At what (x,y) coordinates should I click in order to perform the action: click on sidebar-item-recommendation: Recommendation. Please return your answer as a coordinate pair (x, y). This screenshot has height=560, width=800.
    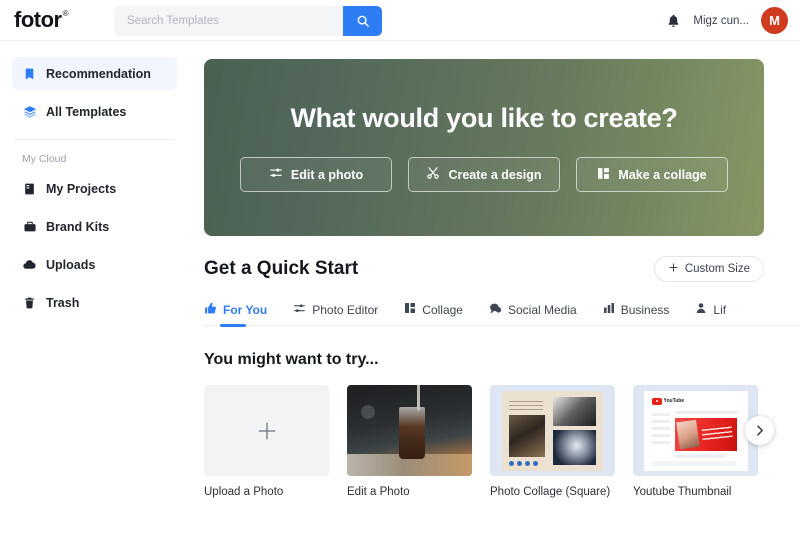
    Looking at the image, I should click on (94, 73).